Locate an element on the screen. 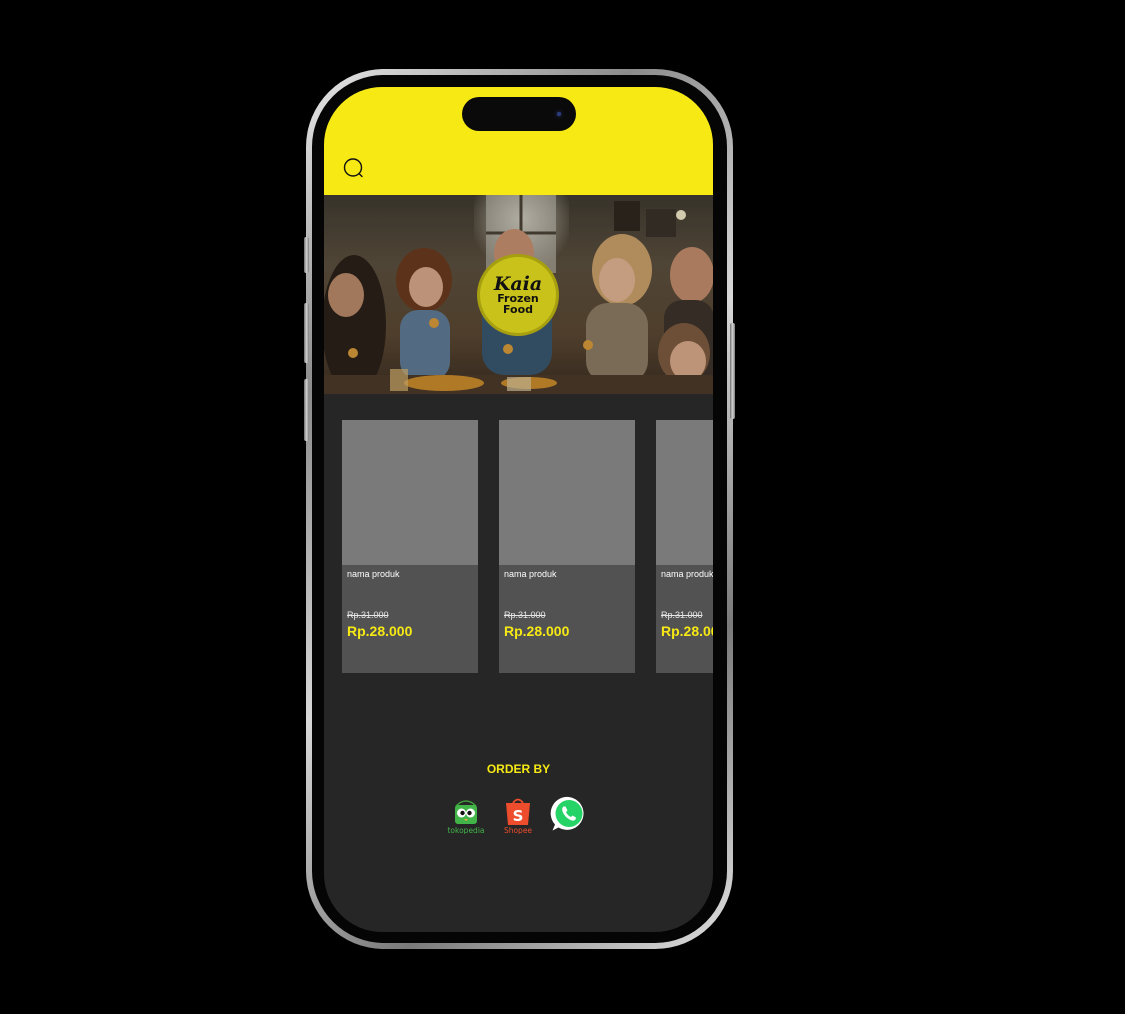  camera-icon is located at coordinates (559, 114).